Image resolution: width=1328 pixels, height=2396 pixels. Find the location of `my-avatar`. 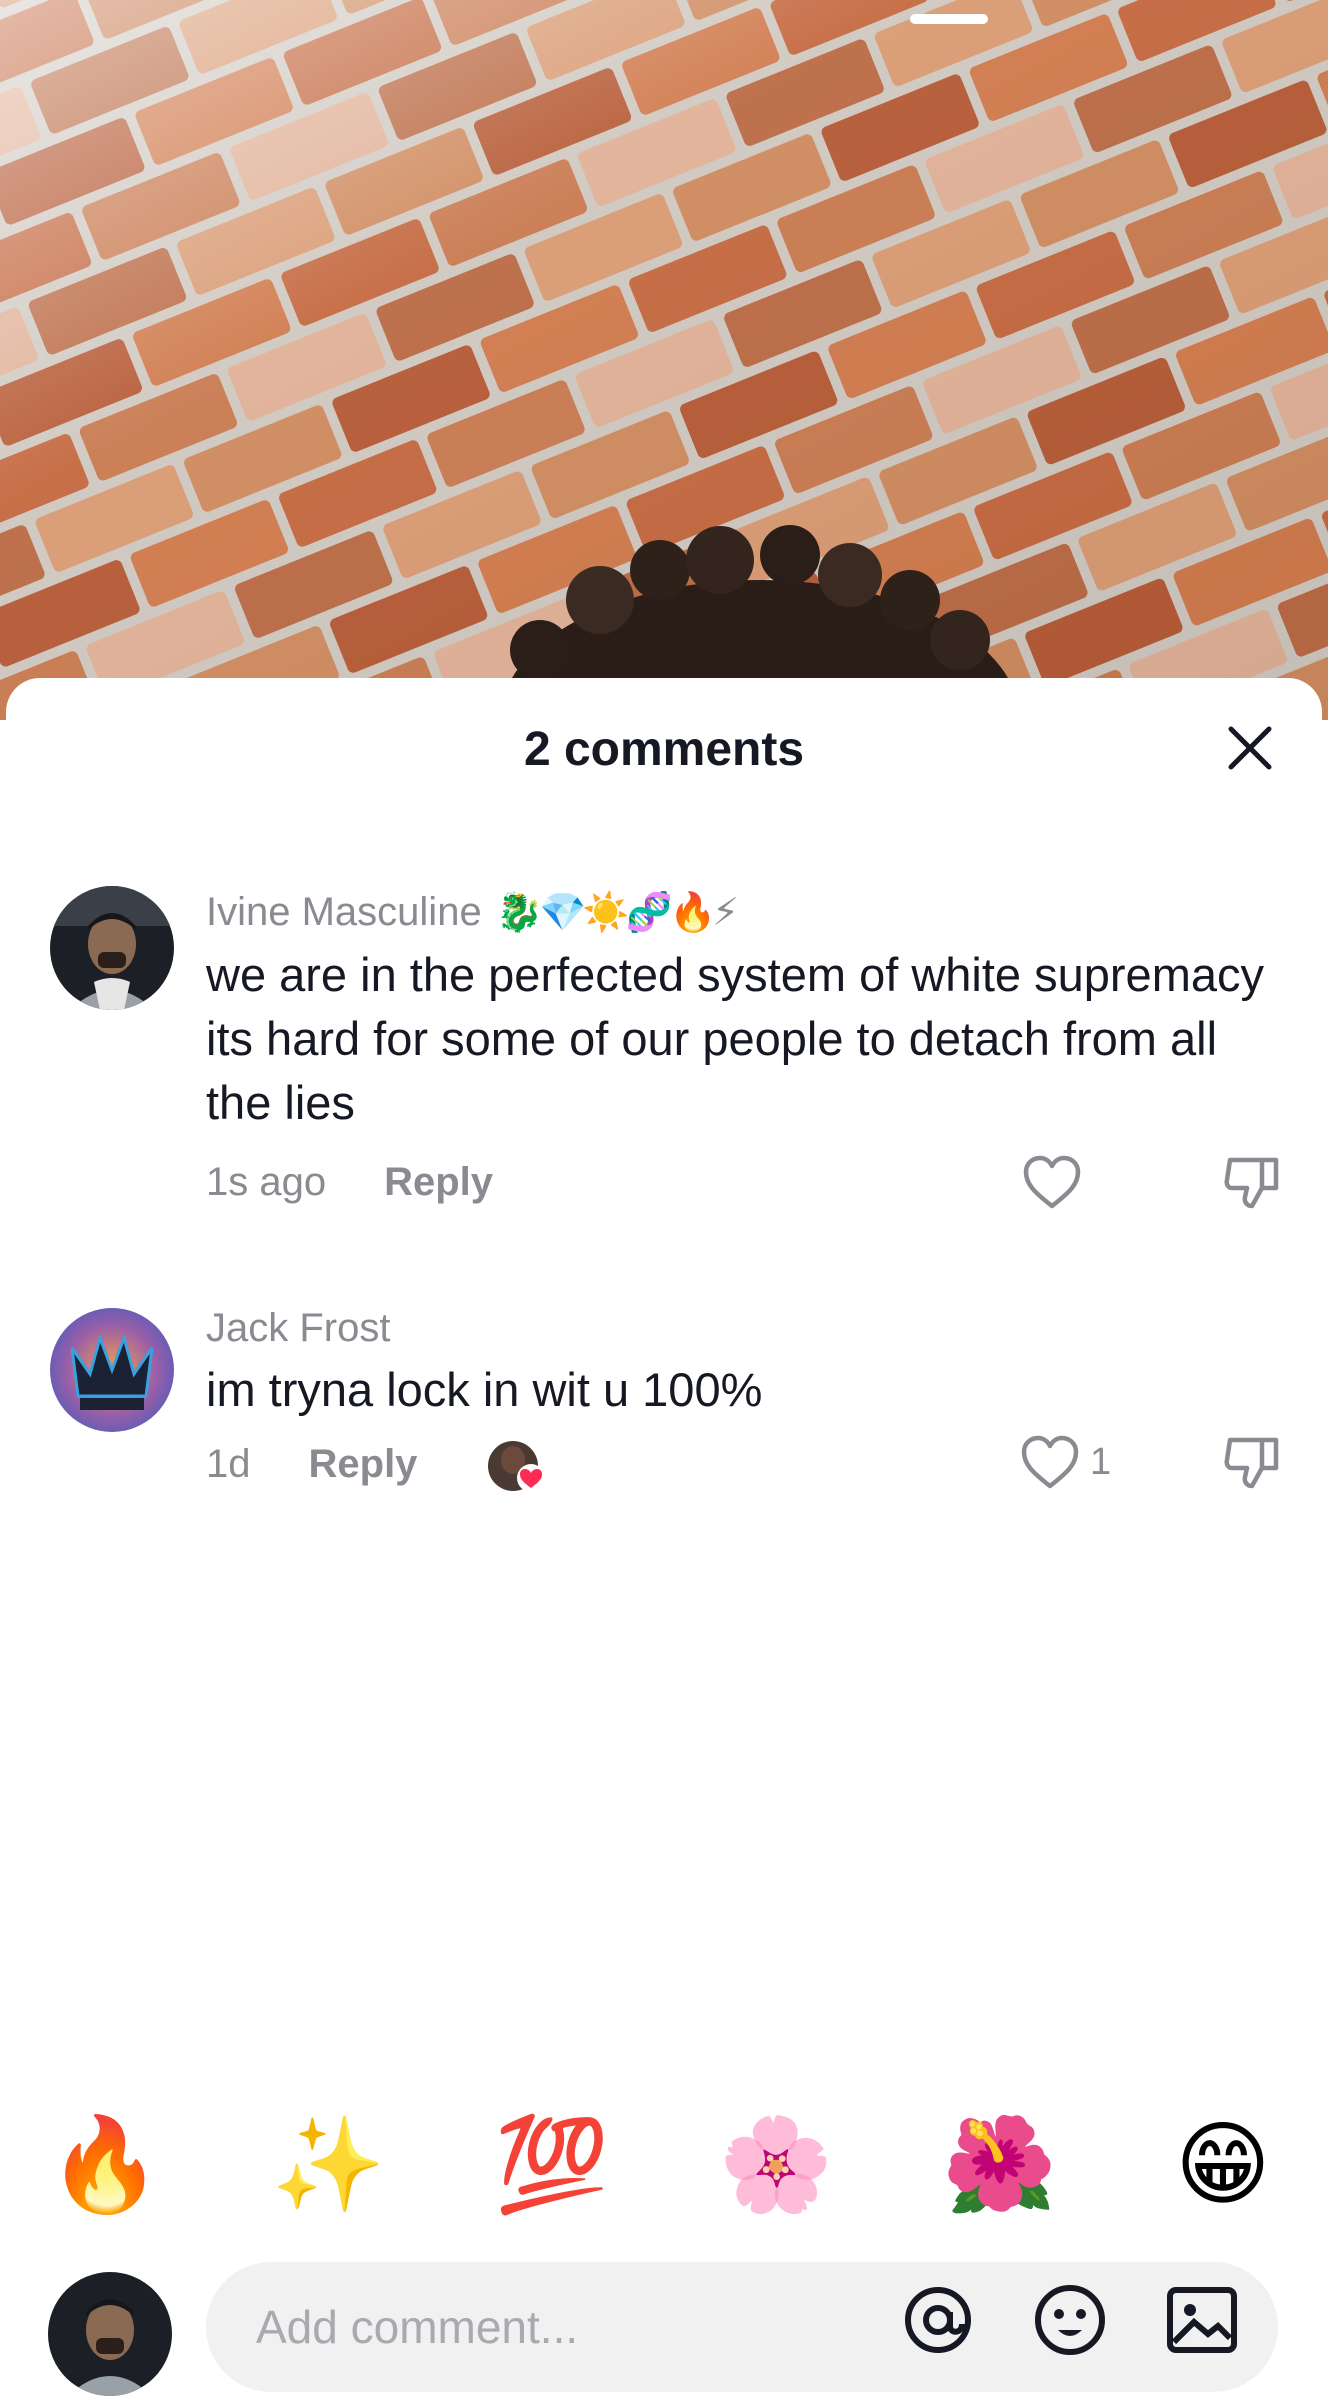

my-avatar is located at coordinates (110, 2334).